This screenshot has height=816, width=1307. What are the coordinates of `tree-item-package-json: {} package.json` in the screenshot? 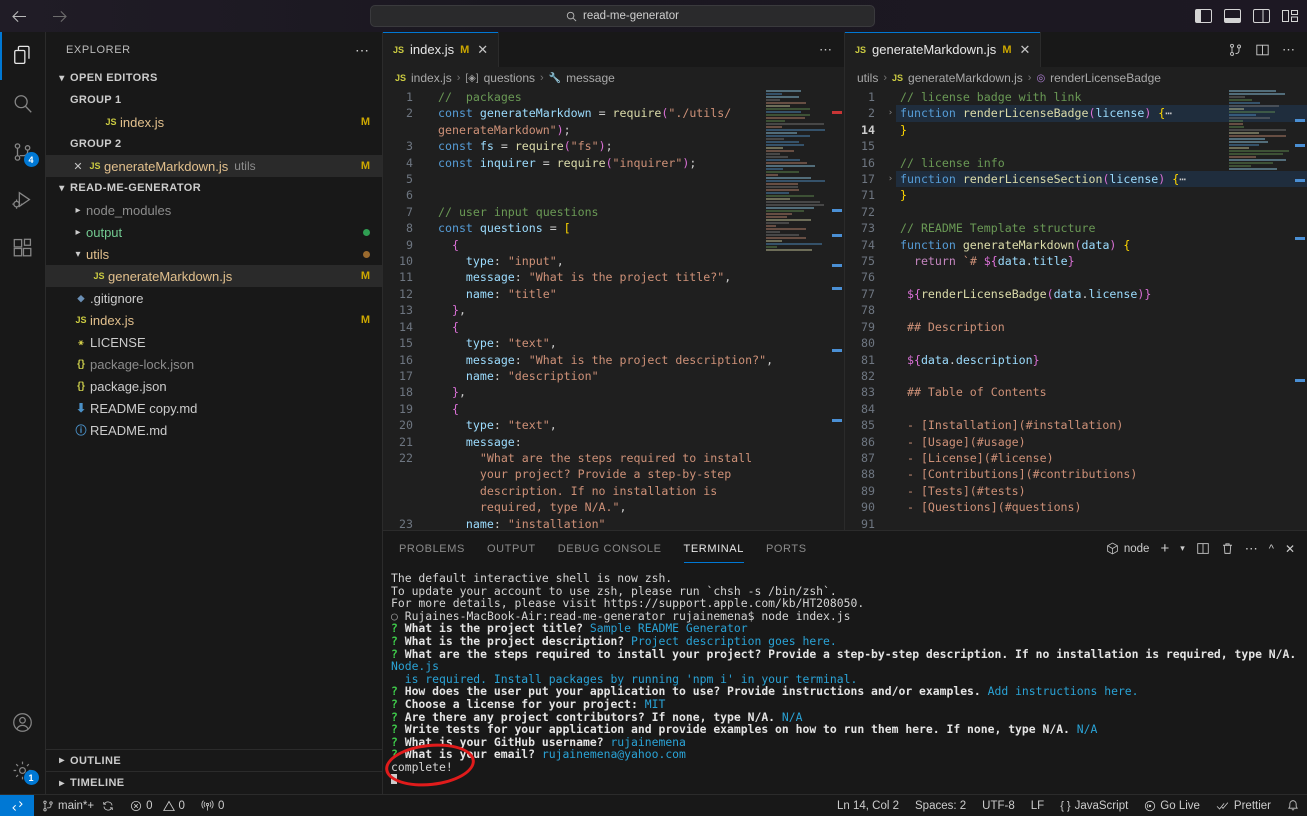 It's located at (214, 386).